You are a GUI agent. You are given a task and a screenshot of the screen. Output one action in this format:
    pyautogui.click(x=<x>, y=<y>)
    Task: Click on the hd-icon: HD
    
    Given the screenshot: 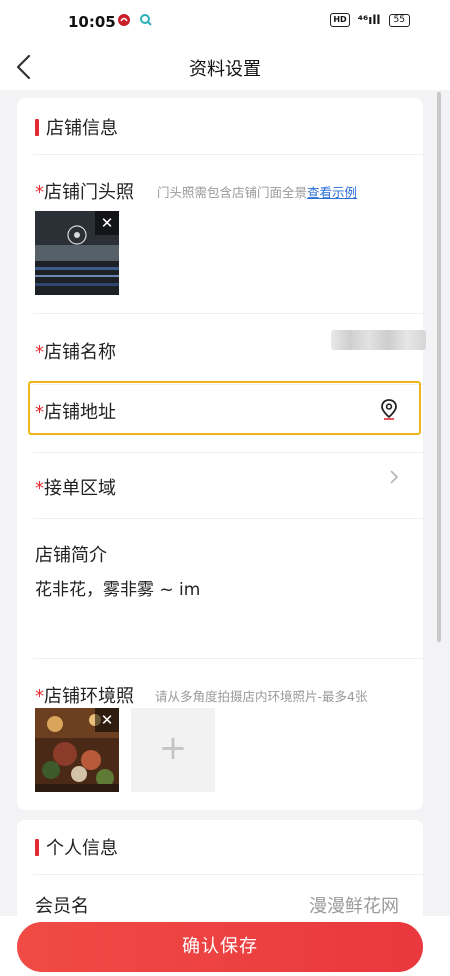 What is the action you would take?
    pyautogui.click(x=340, y=20)
    